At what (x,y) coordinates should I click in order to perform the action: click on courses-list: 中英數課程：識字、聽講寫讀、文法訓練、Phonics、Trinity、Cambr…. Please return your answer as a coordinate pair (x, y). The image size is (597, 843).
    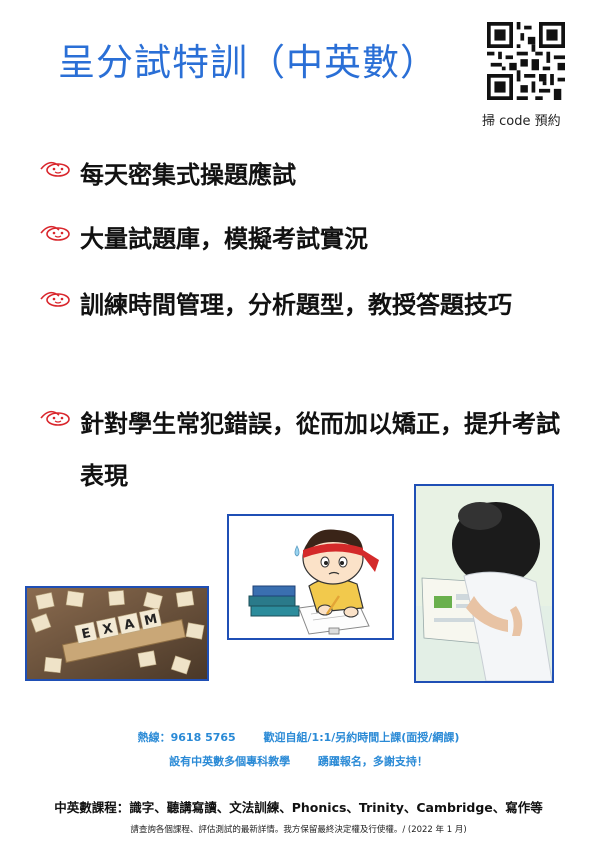
    Looking at the image, I should click on (298, 807).